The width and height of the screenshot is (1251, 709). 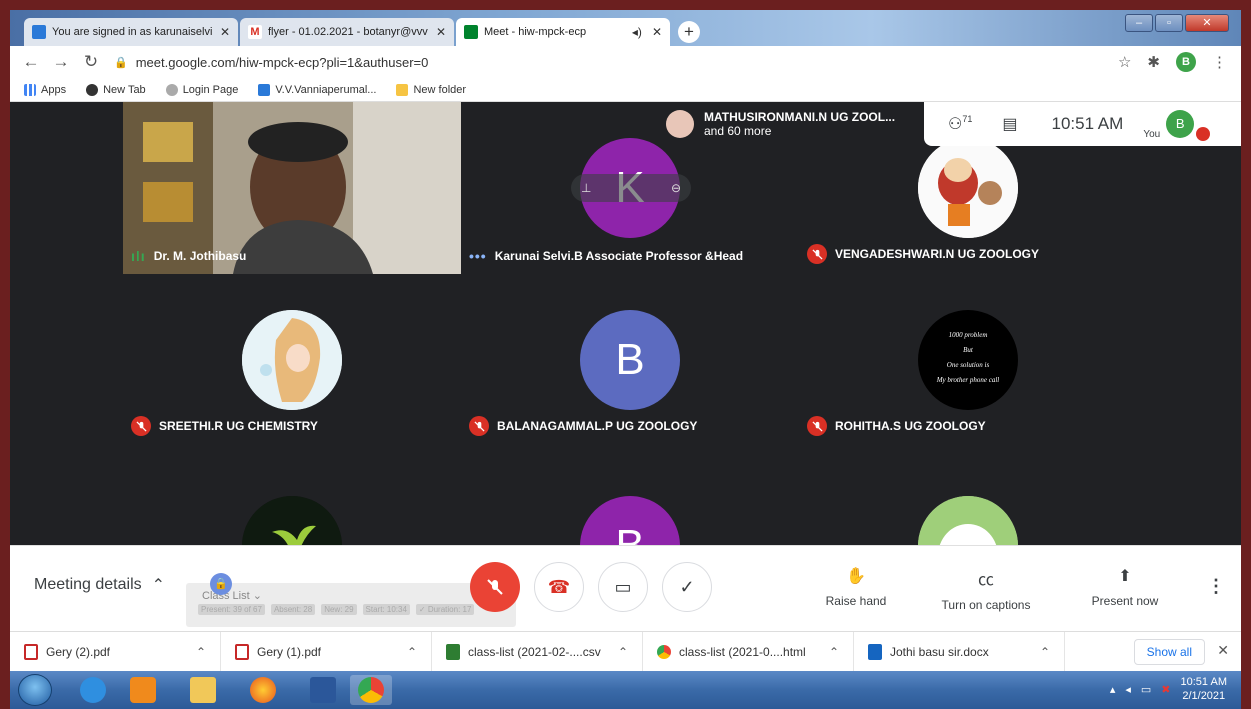 I want to click on leave-call-button: ☎, so click(x=559, y=587).